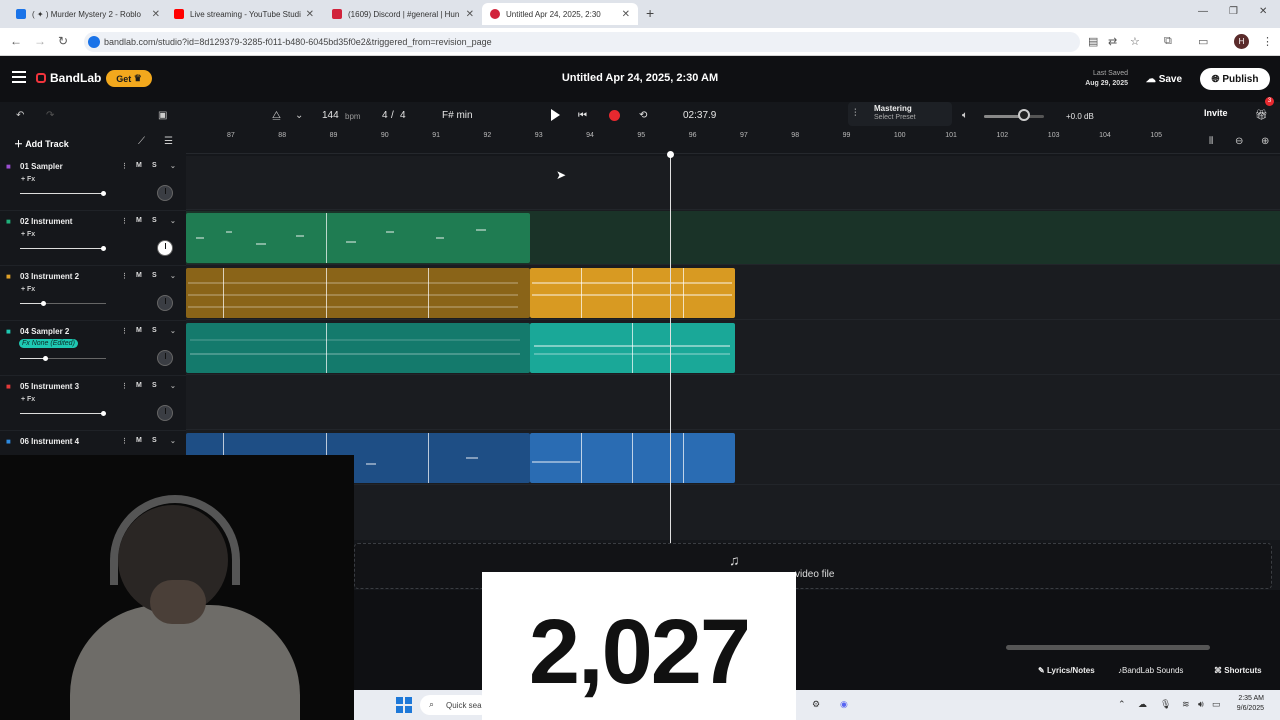 This screenshot has width=1280, height=720. Describe the element at coordinates (1216, 704) in the screenshot. I see `battery-icon: ▭` at that location.